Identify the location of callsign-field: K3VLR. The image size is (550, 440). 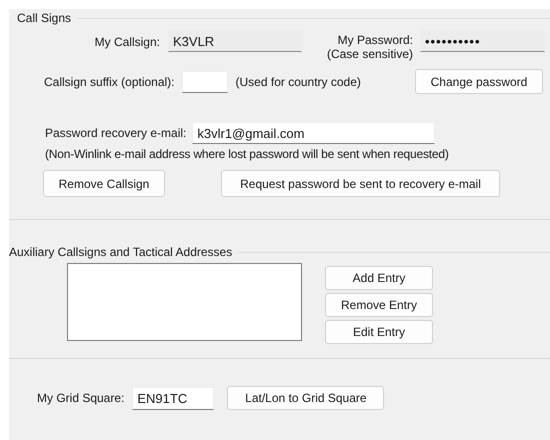
(235, 41).